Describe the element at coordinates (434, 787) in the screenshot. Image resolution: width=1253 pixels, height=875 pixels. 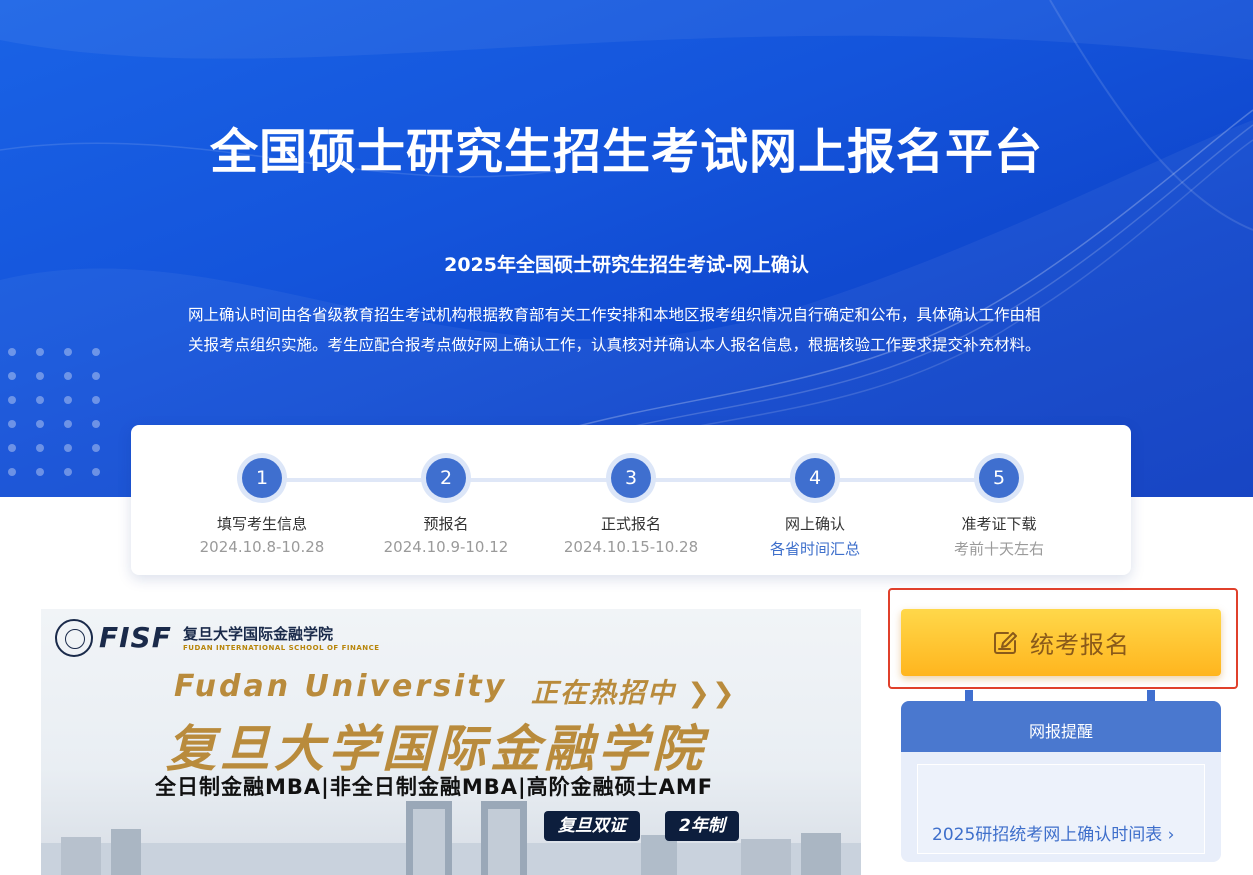
I see `banner-programs: 全日制金融MBA|非全日制金融MBA|高阶金融硕士AMF` at that location.